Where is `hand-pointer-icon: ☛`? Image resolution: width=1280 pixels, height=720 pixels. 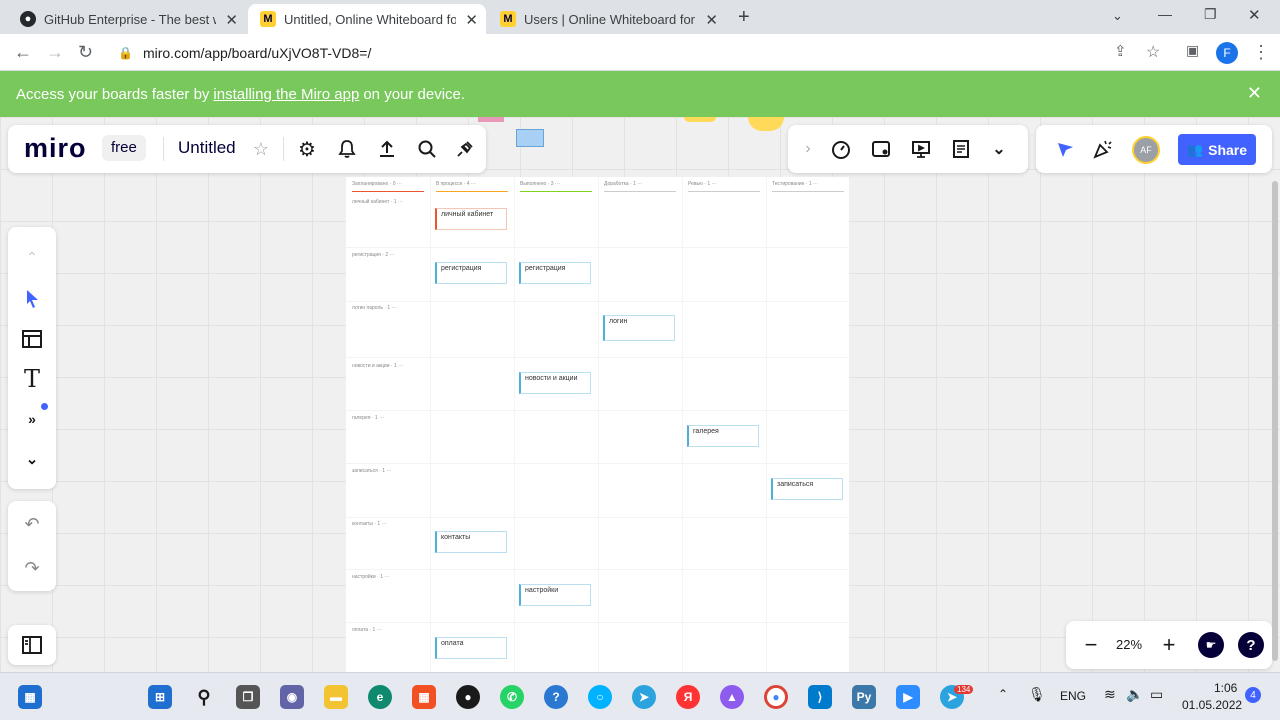
hand-pointer-icon: ☛ is located at coordinates (1211, 645).